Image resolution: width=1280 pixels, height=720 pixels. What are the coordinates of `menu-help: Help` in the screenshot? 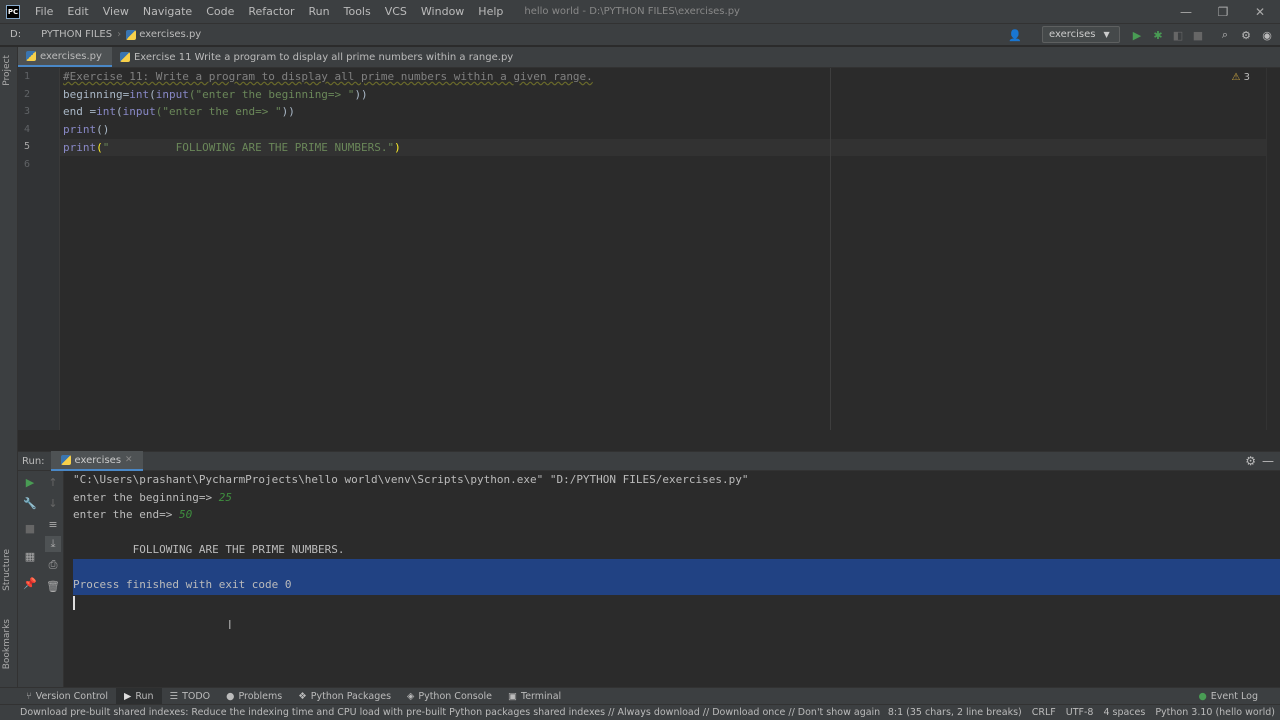 It's located at (490, 12).